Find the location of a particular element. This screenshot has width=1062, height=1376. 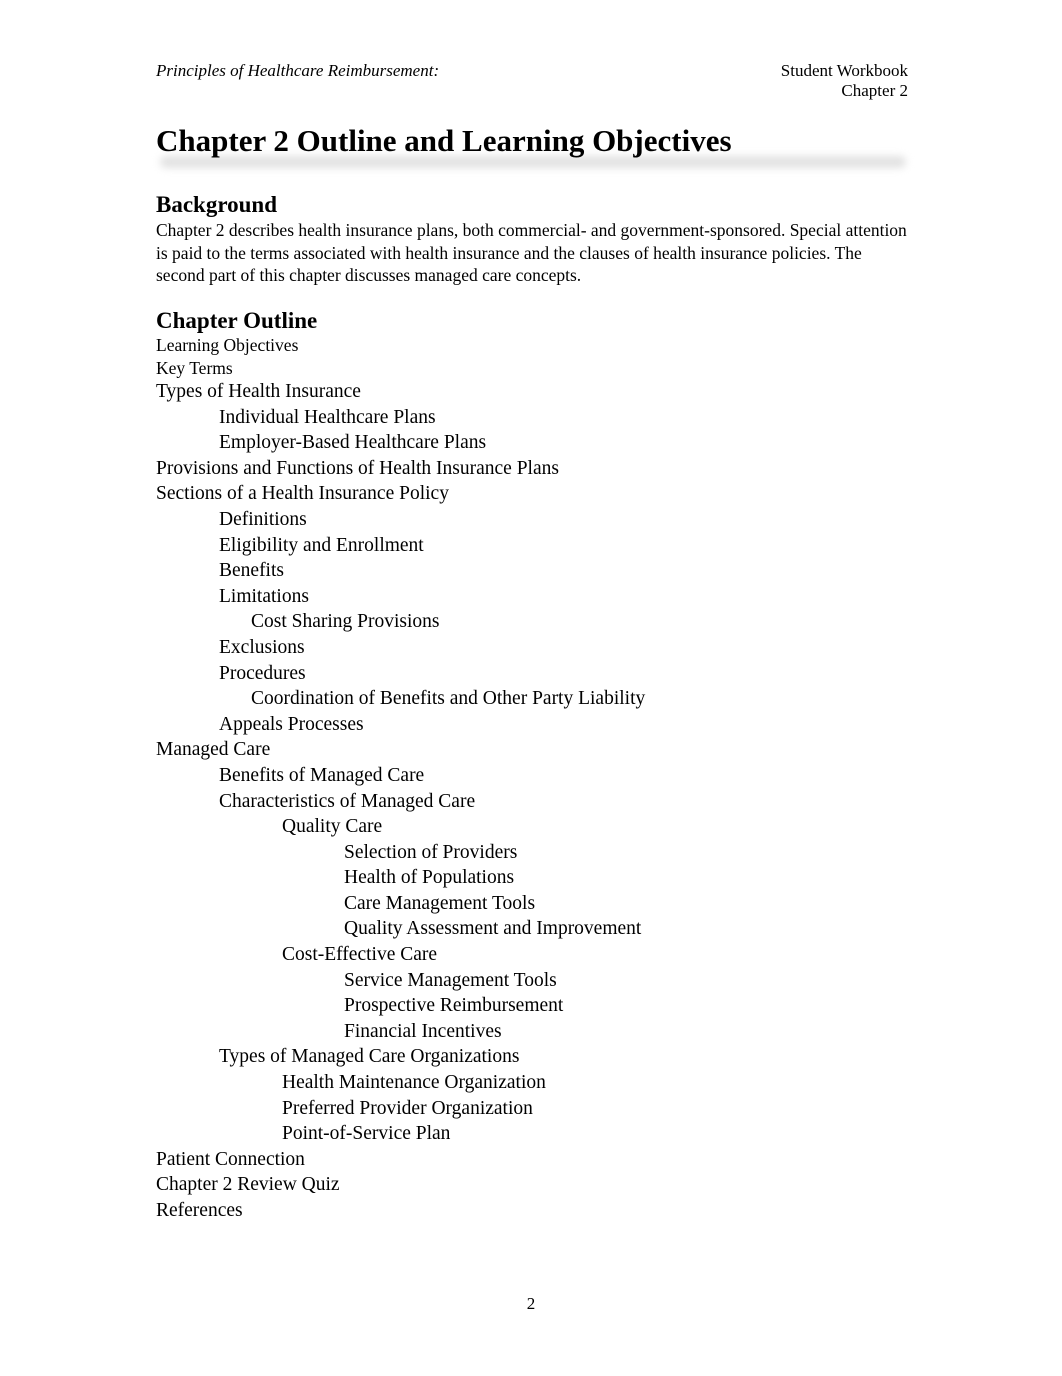

outline-item: Cost-Effective Care is located at coordinates (360, 955).